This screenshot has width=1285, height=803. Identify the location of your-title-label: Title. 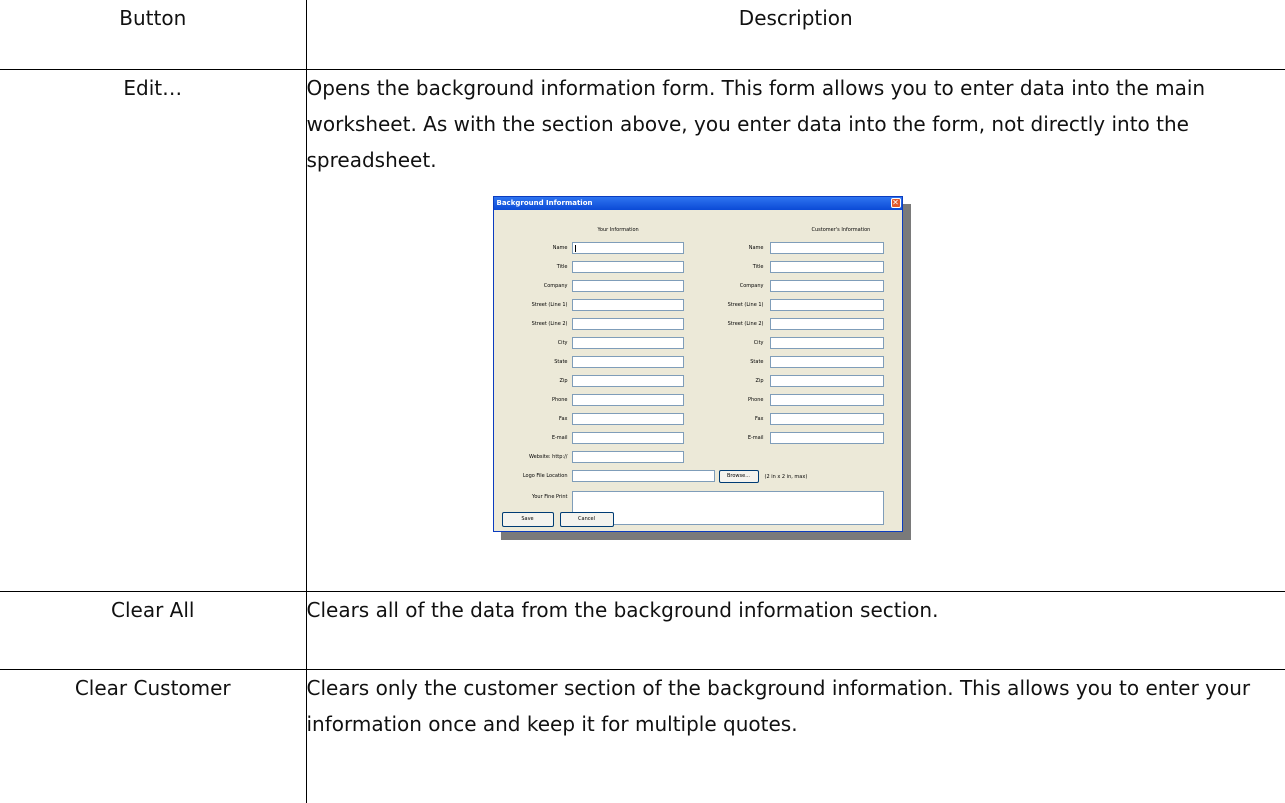
(562, 266).